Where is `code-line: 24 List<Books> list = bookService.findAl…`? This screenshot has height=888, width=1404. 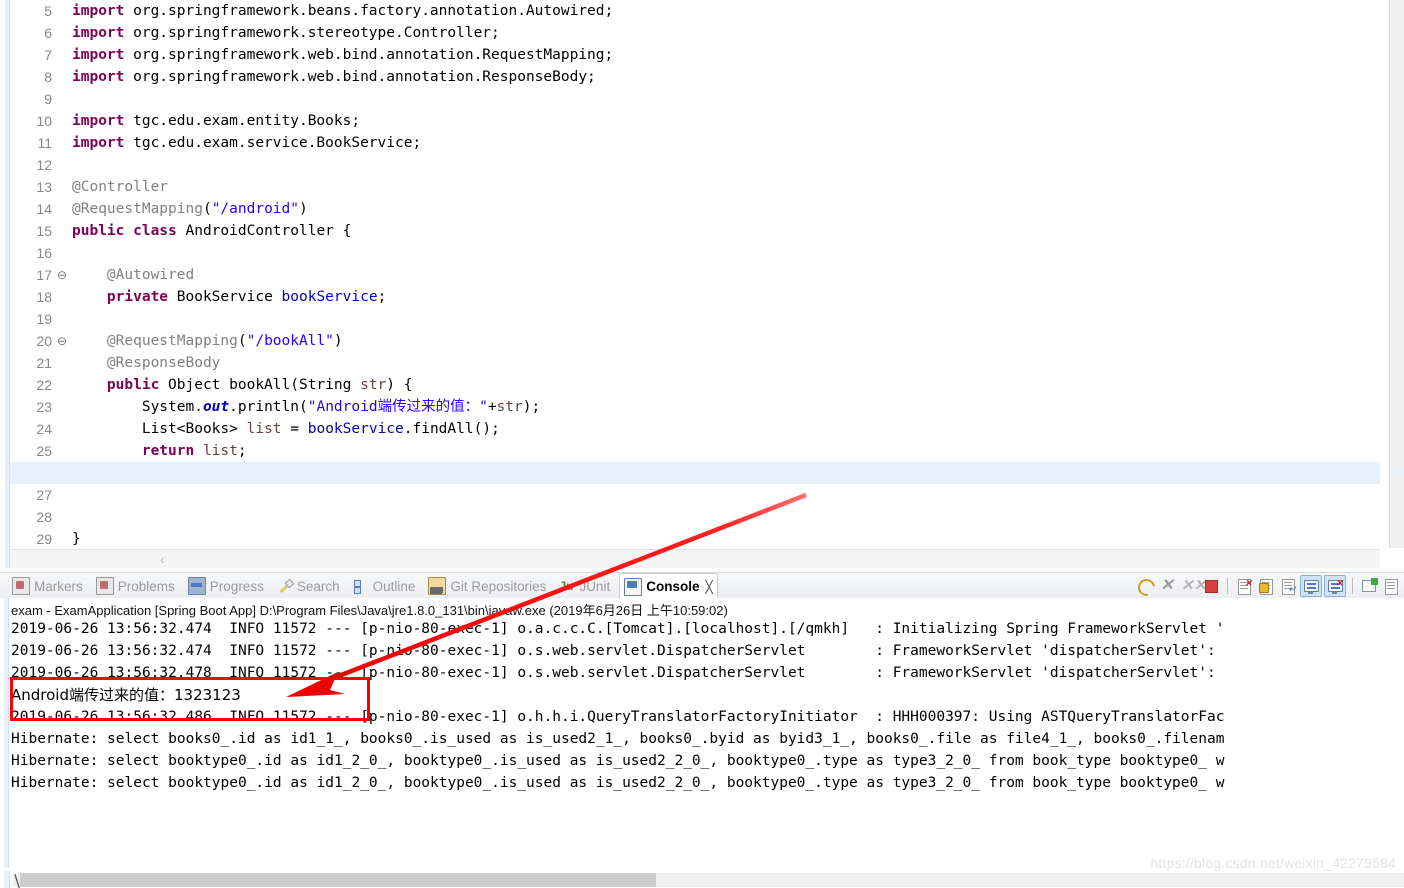
code-line: 24 List<Books> list = bookService.findAl… is located at coordinates (695, 429).